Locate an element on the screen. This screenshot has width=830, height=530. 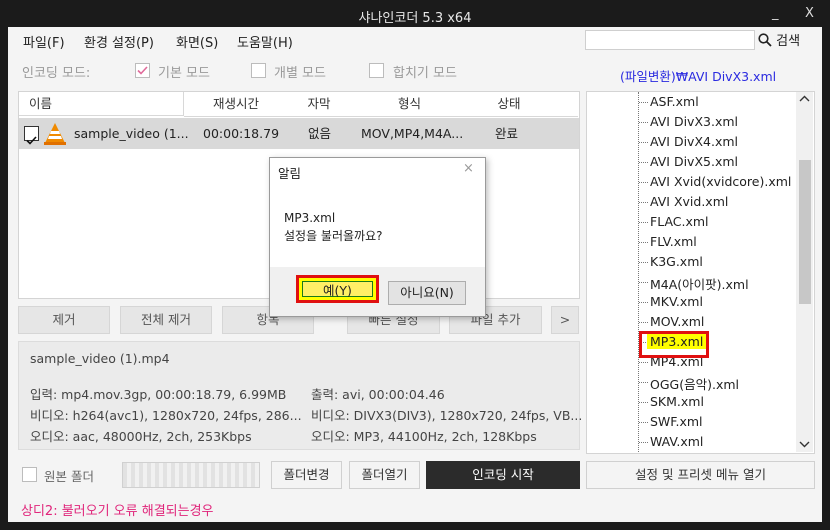
preset-item: K3G.xml is located at coordinates (676, 261).